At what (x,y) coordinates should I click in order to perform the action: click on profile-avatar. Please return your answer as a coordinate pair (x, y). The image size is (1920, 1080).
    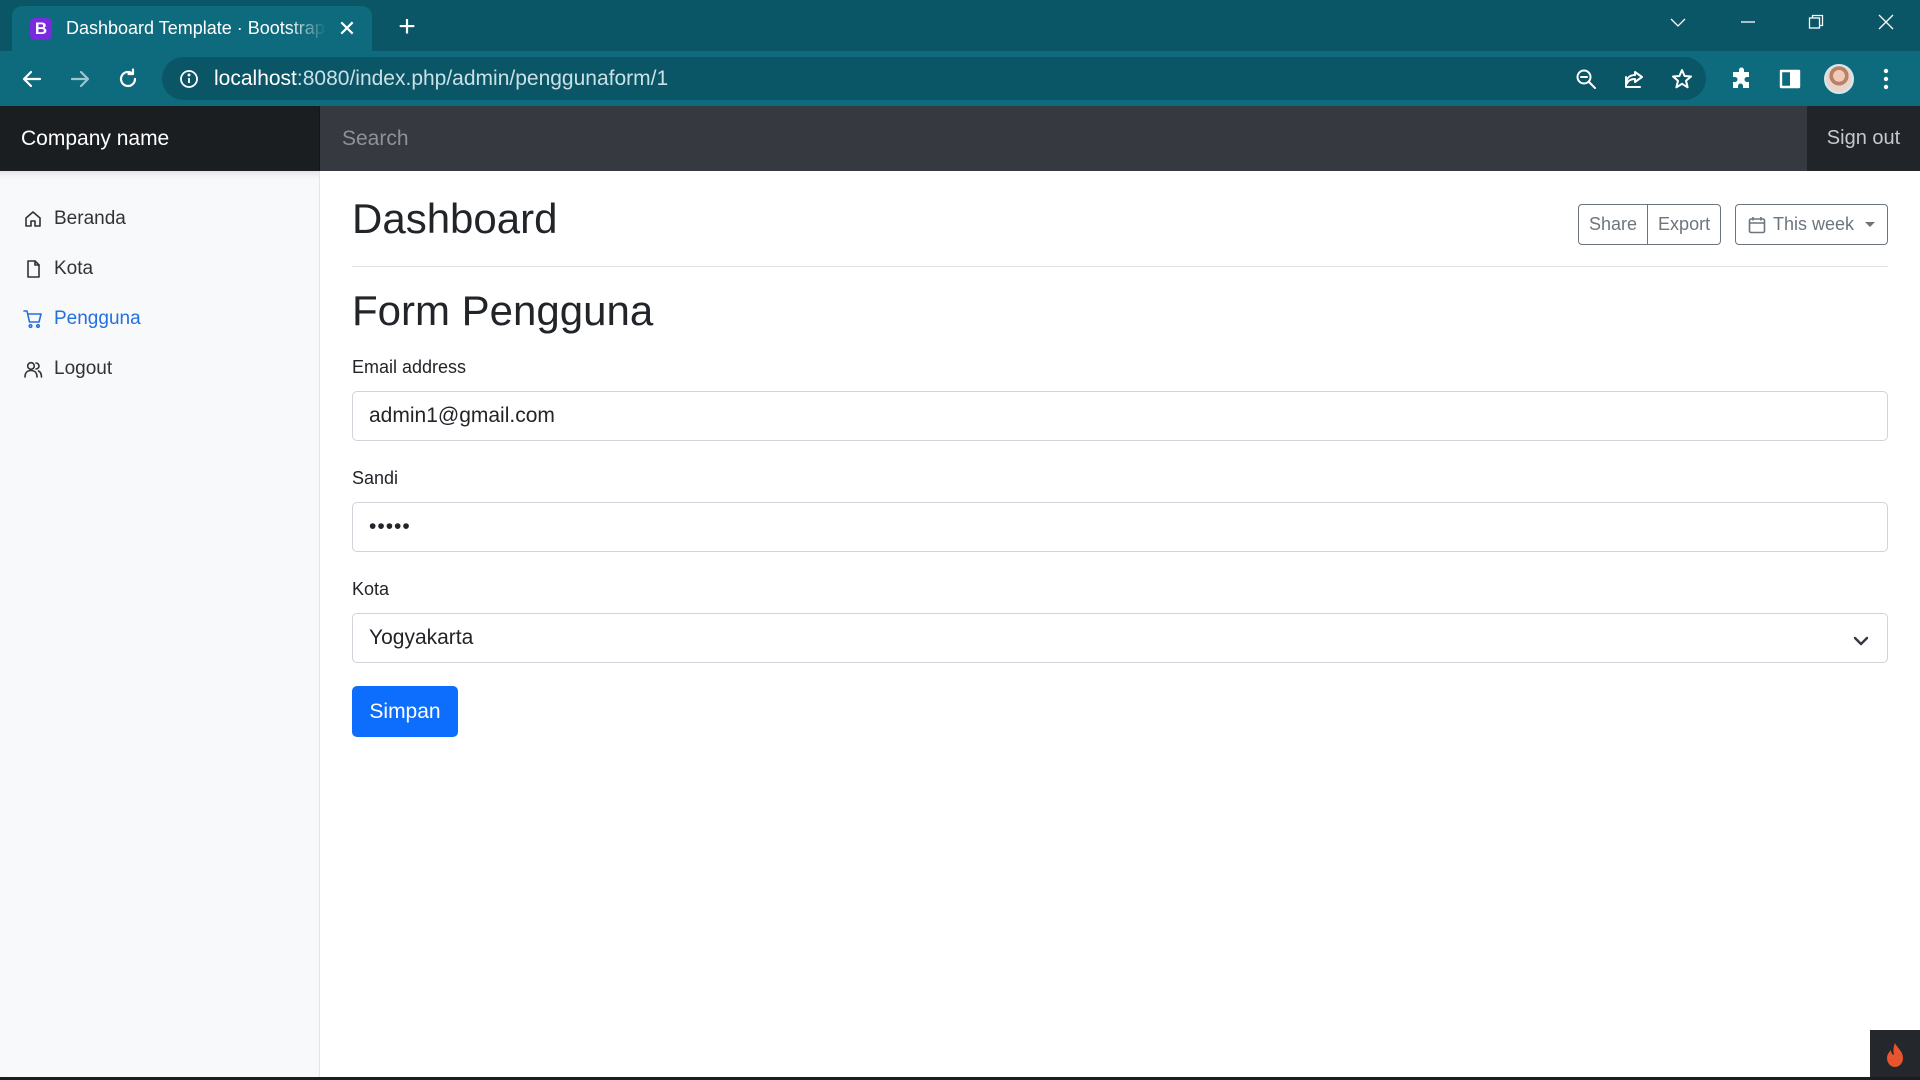
    Looking at the image, I should click on (1839, 79).